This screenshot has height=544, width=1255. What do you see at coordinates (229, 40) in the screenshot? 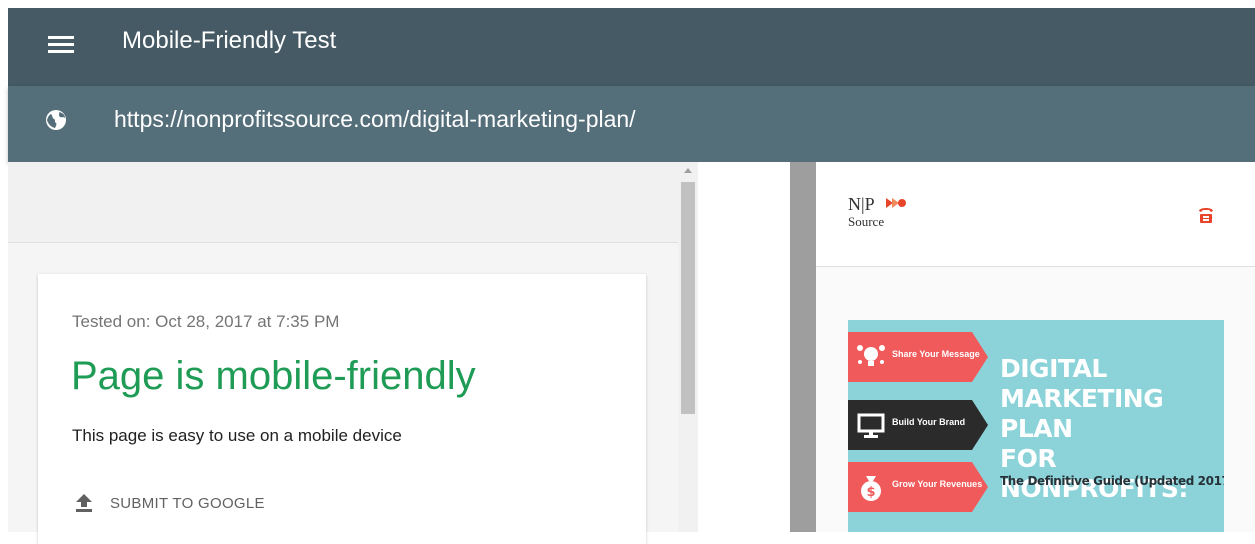
I see `app-title: Mobile-Friendly Test` at bounding box center [229, 40].